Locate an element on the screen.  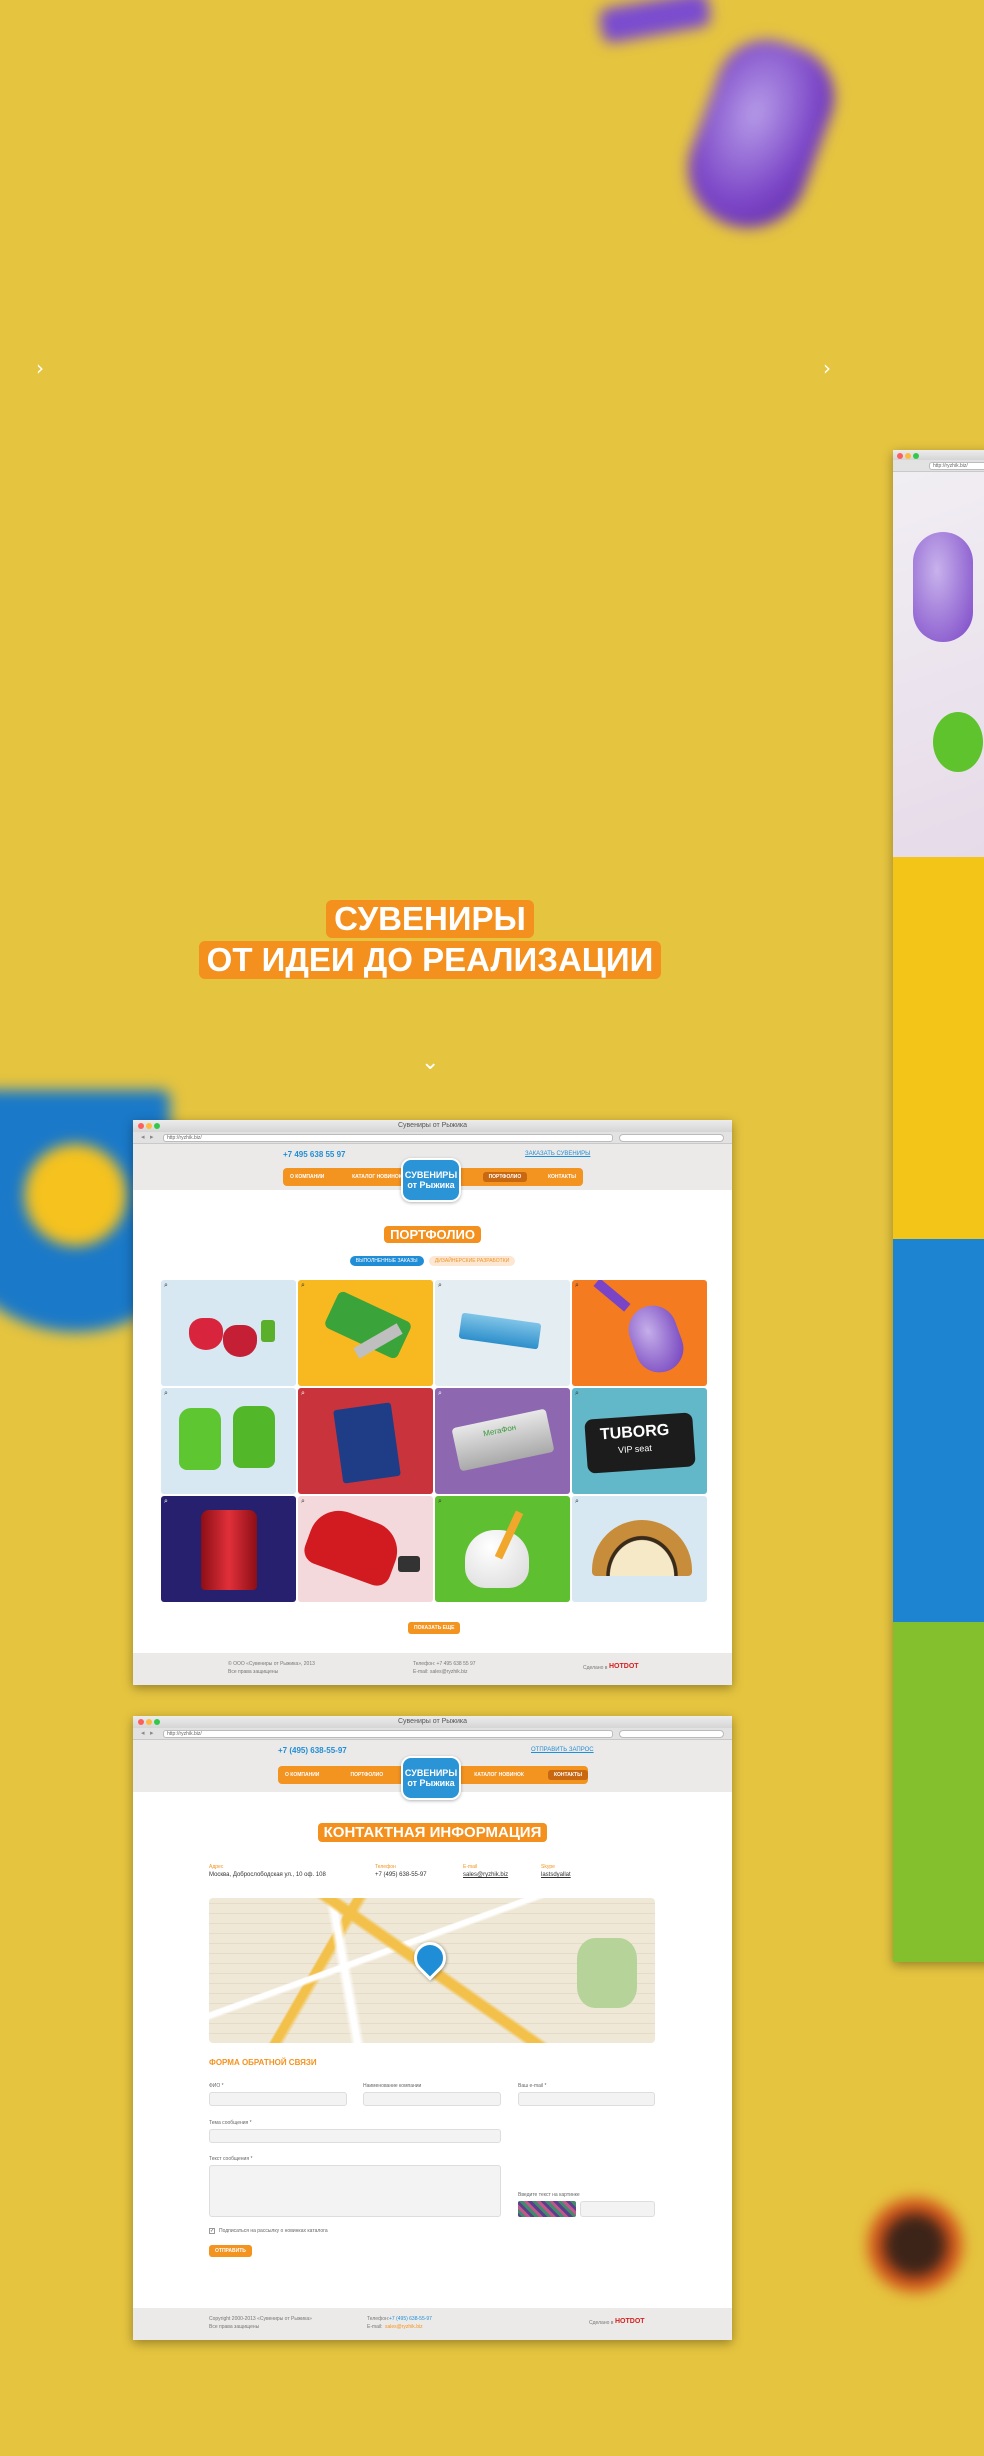
portfolio-item-multitool: ⌕ is located at coordinates (365, 1333).